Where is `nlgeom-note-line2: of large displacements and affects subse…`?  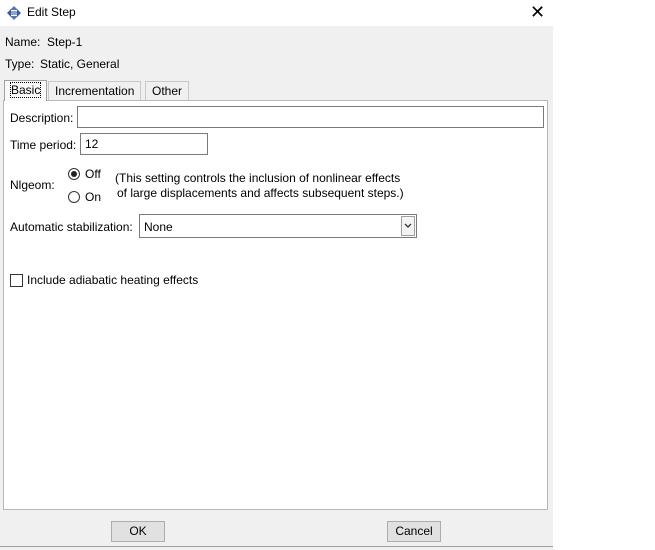
nlgeom-note-line2: of large displacements and affects subse… is located at coordinates (260, 193).